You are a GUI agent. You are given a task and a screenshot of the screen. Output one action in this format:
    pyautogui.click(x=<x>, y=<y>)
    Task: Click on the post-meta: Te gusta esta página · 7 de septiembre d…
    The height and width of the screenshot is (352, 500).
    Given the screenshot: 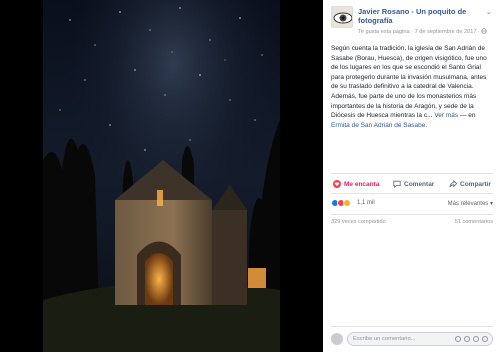 What is the action you would take?
    pyautogui.click(x=428, y=31)
    